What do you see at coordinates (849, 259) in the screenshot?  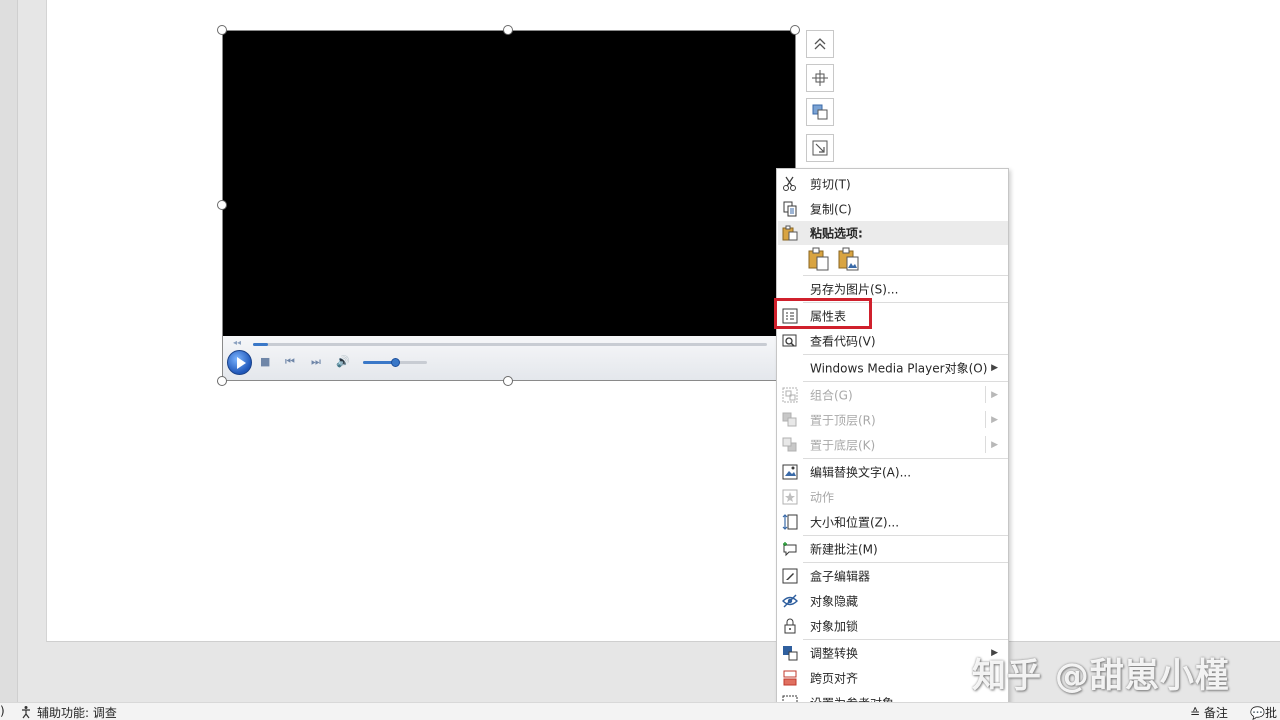 I see `paste-as-picture-icon` at bounding box center [849, 259].